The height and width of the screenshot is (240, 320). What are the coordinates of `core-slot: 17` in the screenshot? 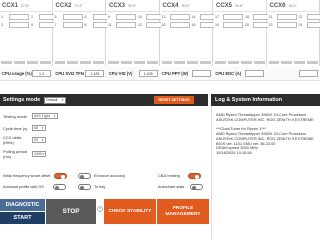 It's located at (229, 16).